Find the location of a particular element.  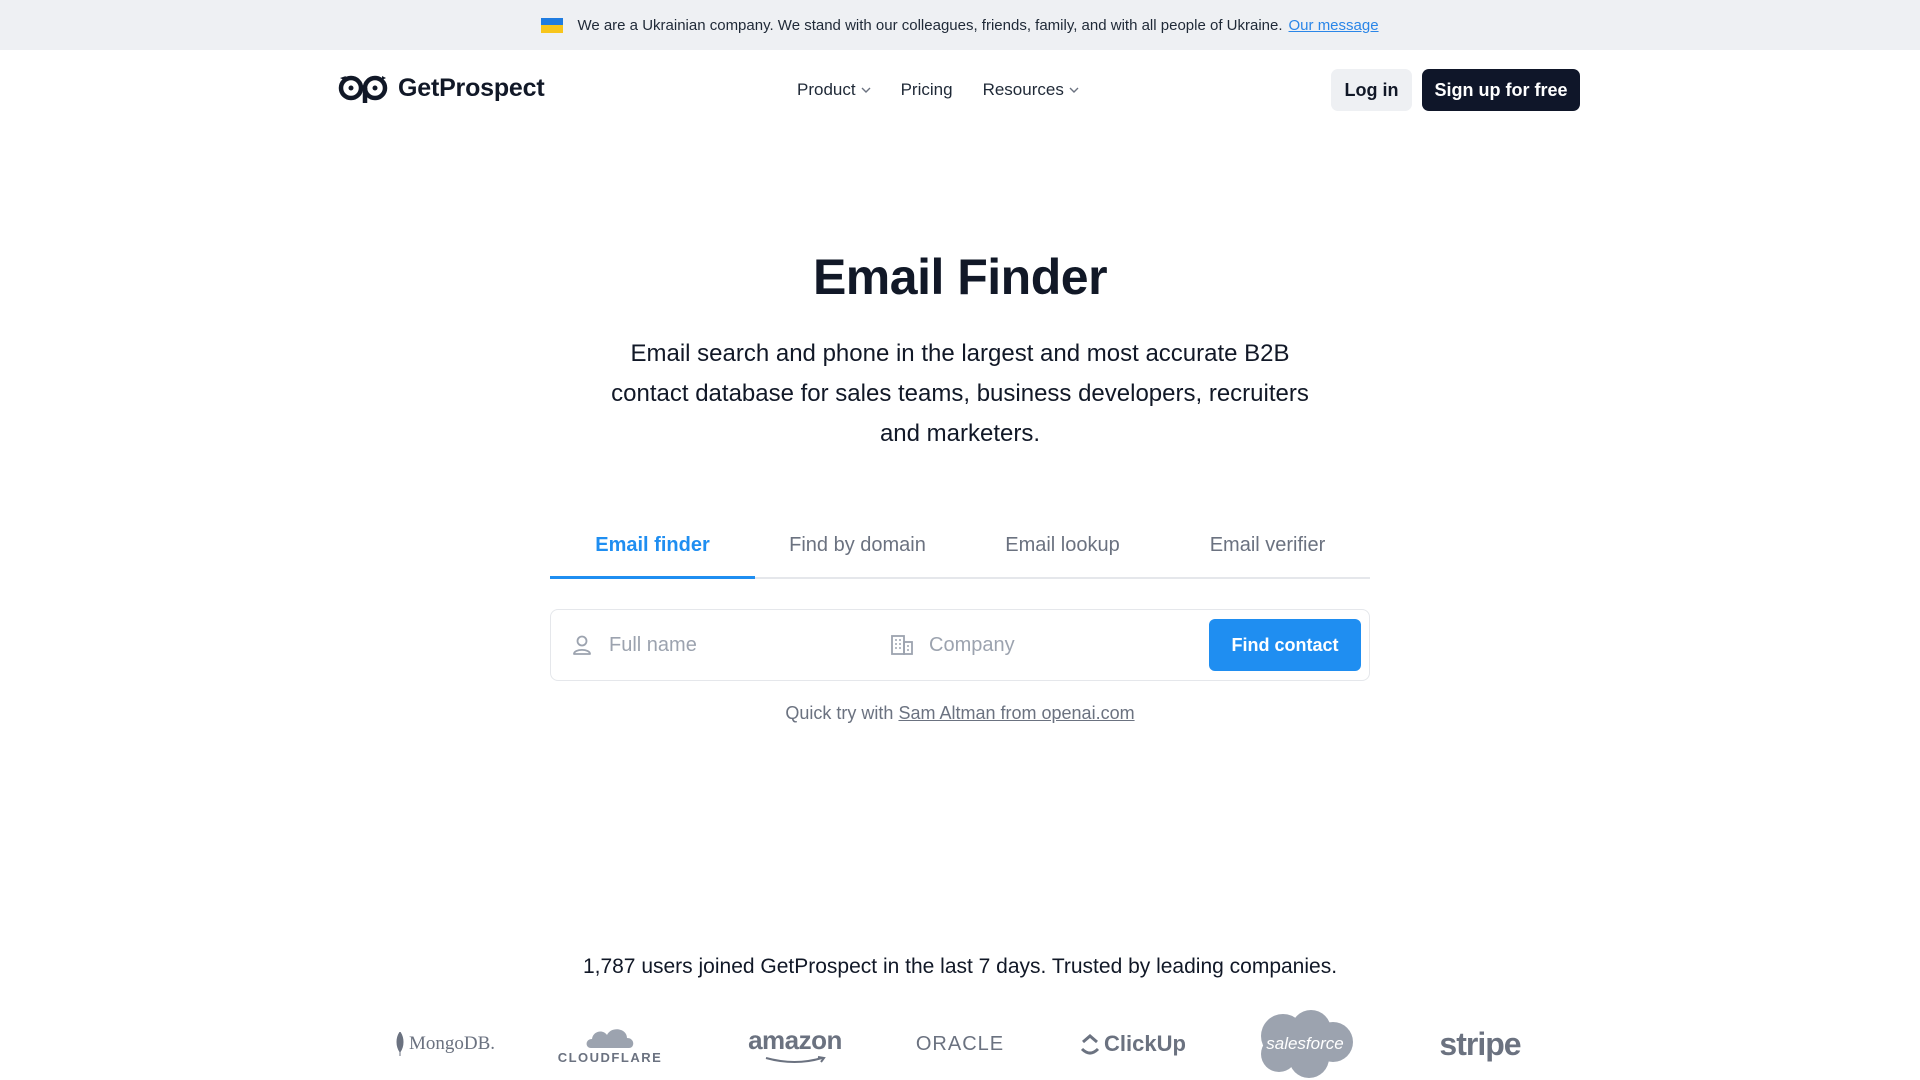

tab-email-lookup: Email lookup is located at coordinates (1062, 550).